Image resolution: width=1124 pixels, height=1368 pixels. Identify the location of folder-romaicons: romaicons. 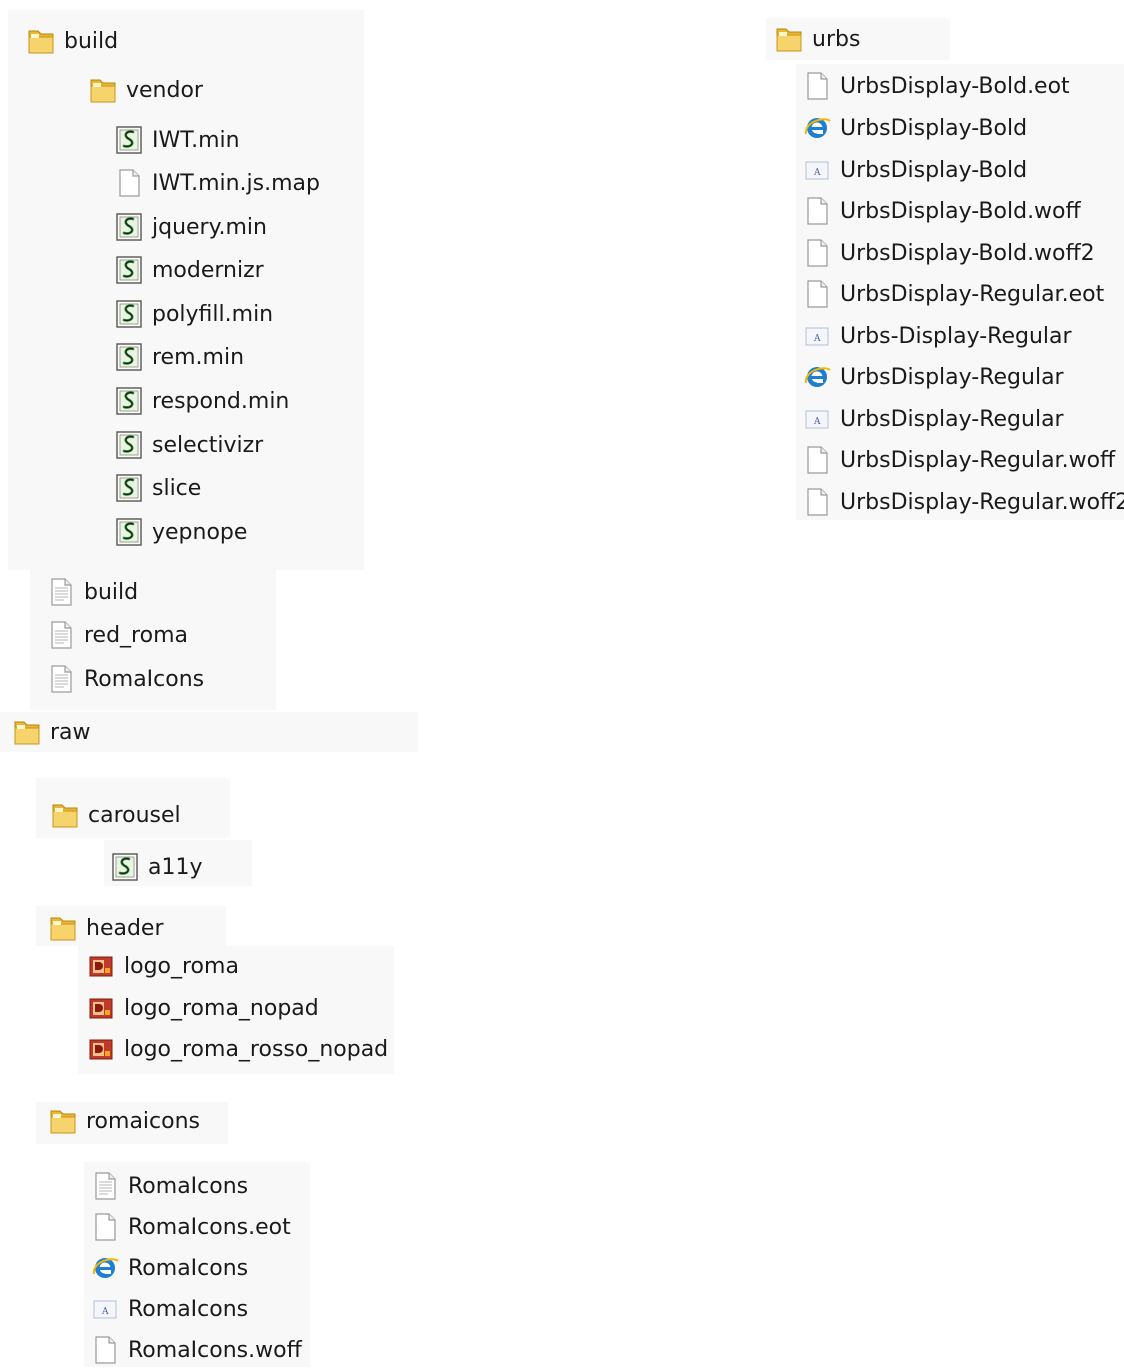
(124, 1121).